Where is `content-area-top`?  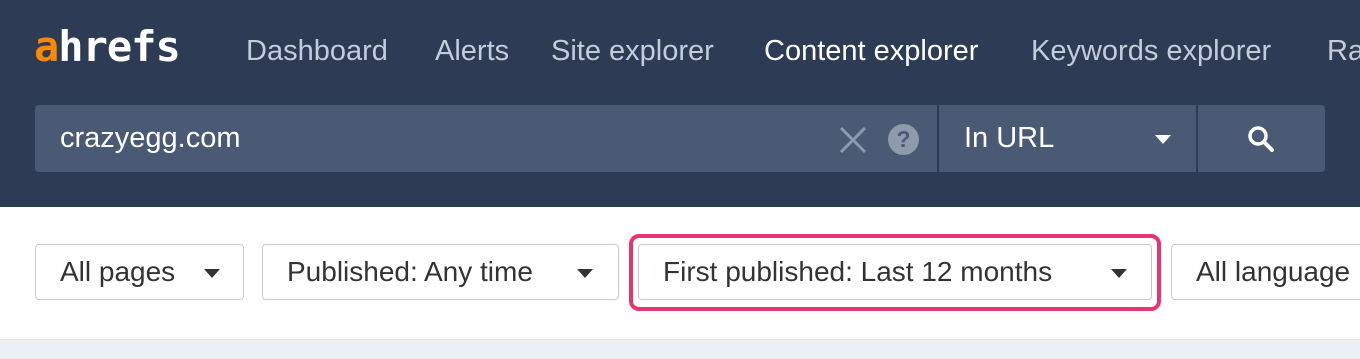 content-area-top is located at coordinates (680, 349).